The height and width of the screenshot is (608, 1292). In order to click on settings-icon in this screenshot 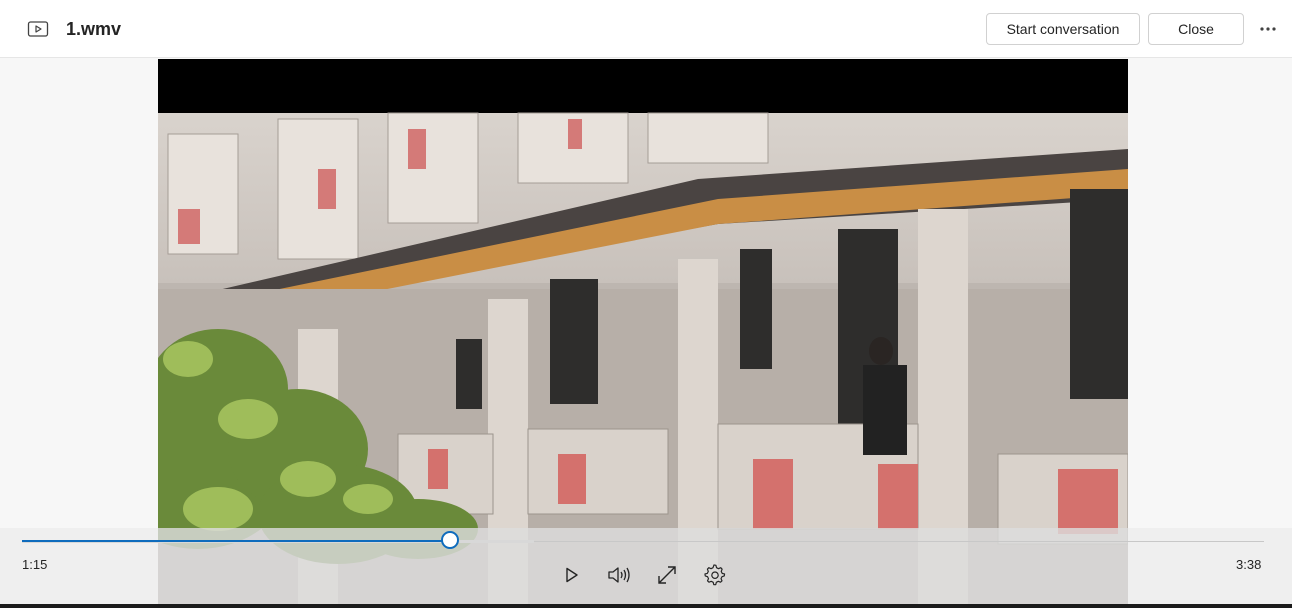, I will do `click(715, 575)`.